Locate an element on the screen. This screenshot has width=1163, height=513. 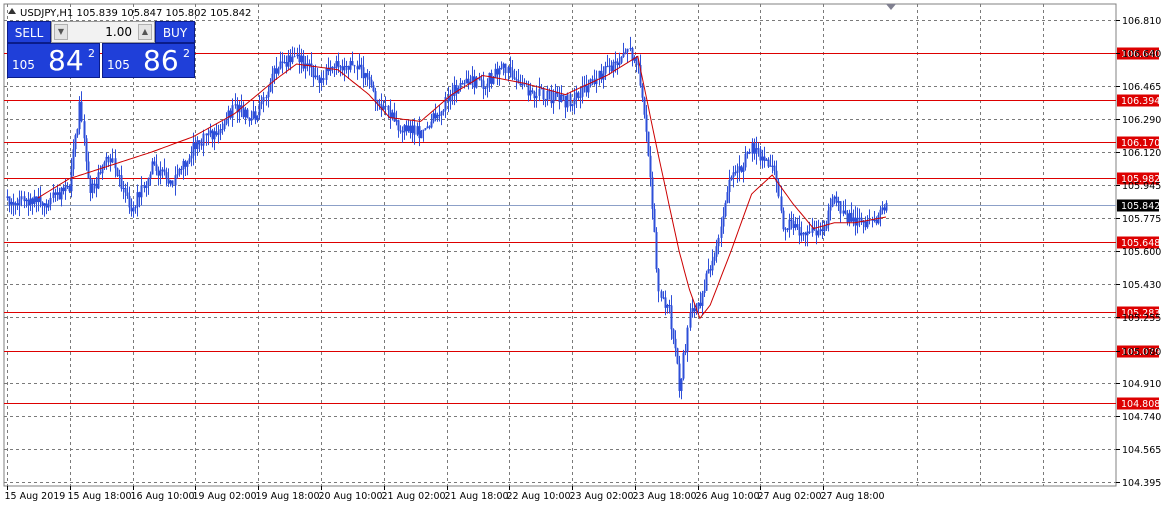
lot-increase-icon: ▲ is located at coordinates (145, 32).